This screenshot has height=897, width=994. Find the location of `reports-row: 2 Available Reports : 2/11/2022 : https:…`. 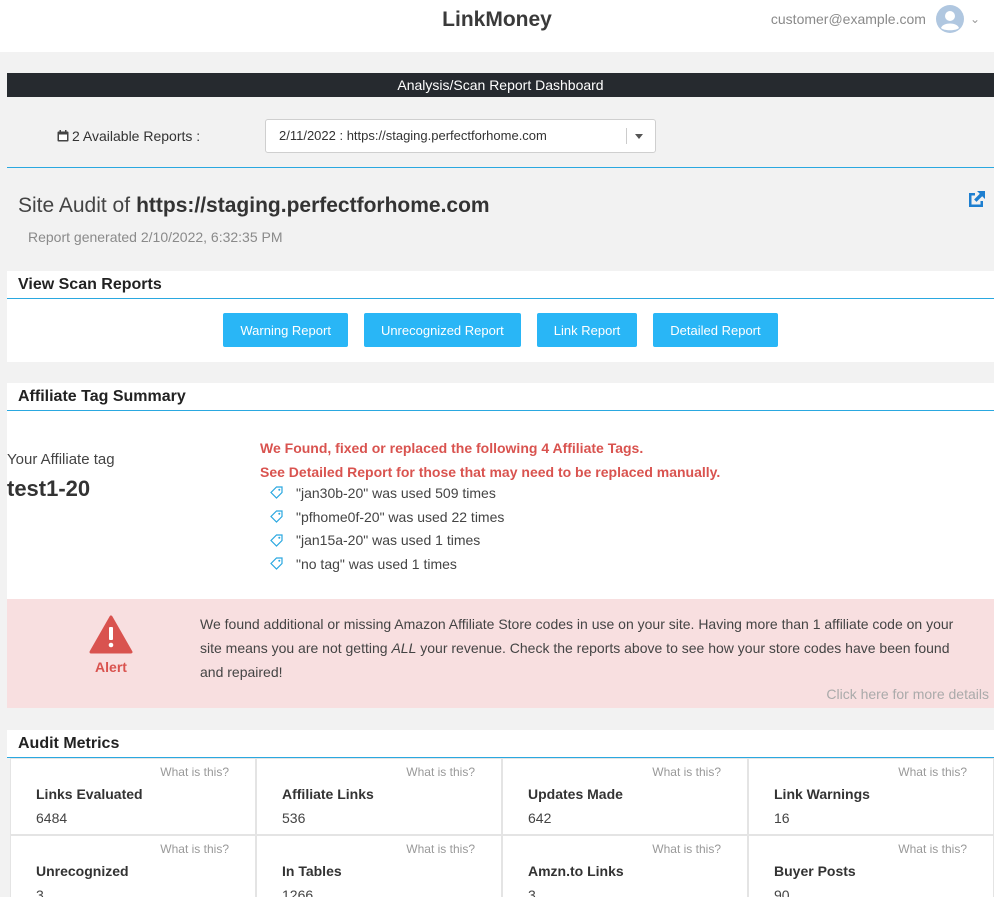

reports-row: 2 Available Reports : 2/11/2022 : https:… is located at coordinates (500, 139).